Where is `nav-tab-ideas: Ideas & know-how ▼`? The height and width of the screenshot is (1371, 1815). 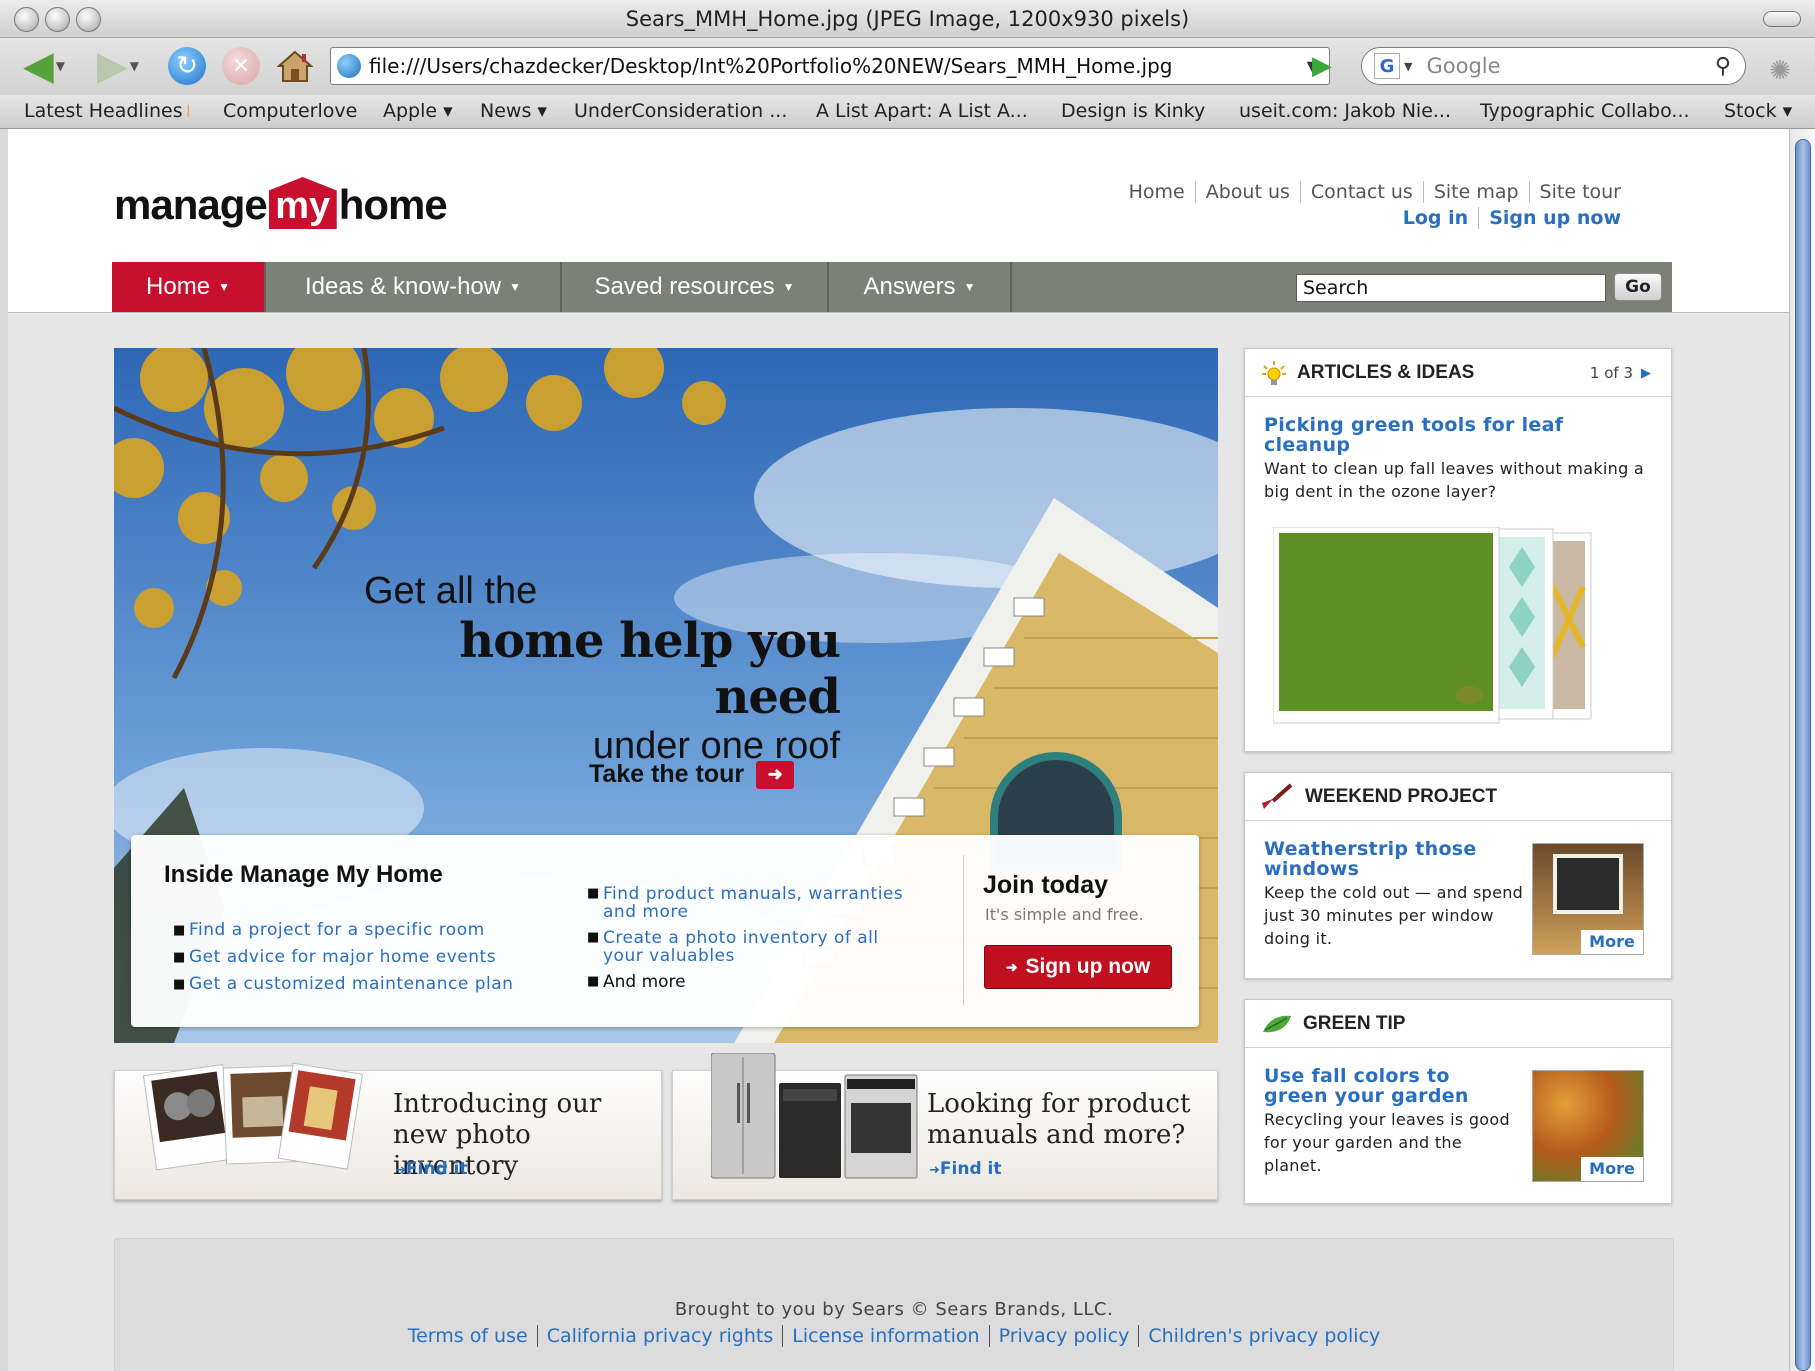 nav-tab-ideas: Ideas & know-how ▼ is located at coordinates (414, 287).